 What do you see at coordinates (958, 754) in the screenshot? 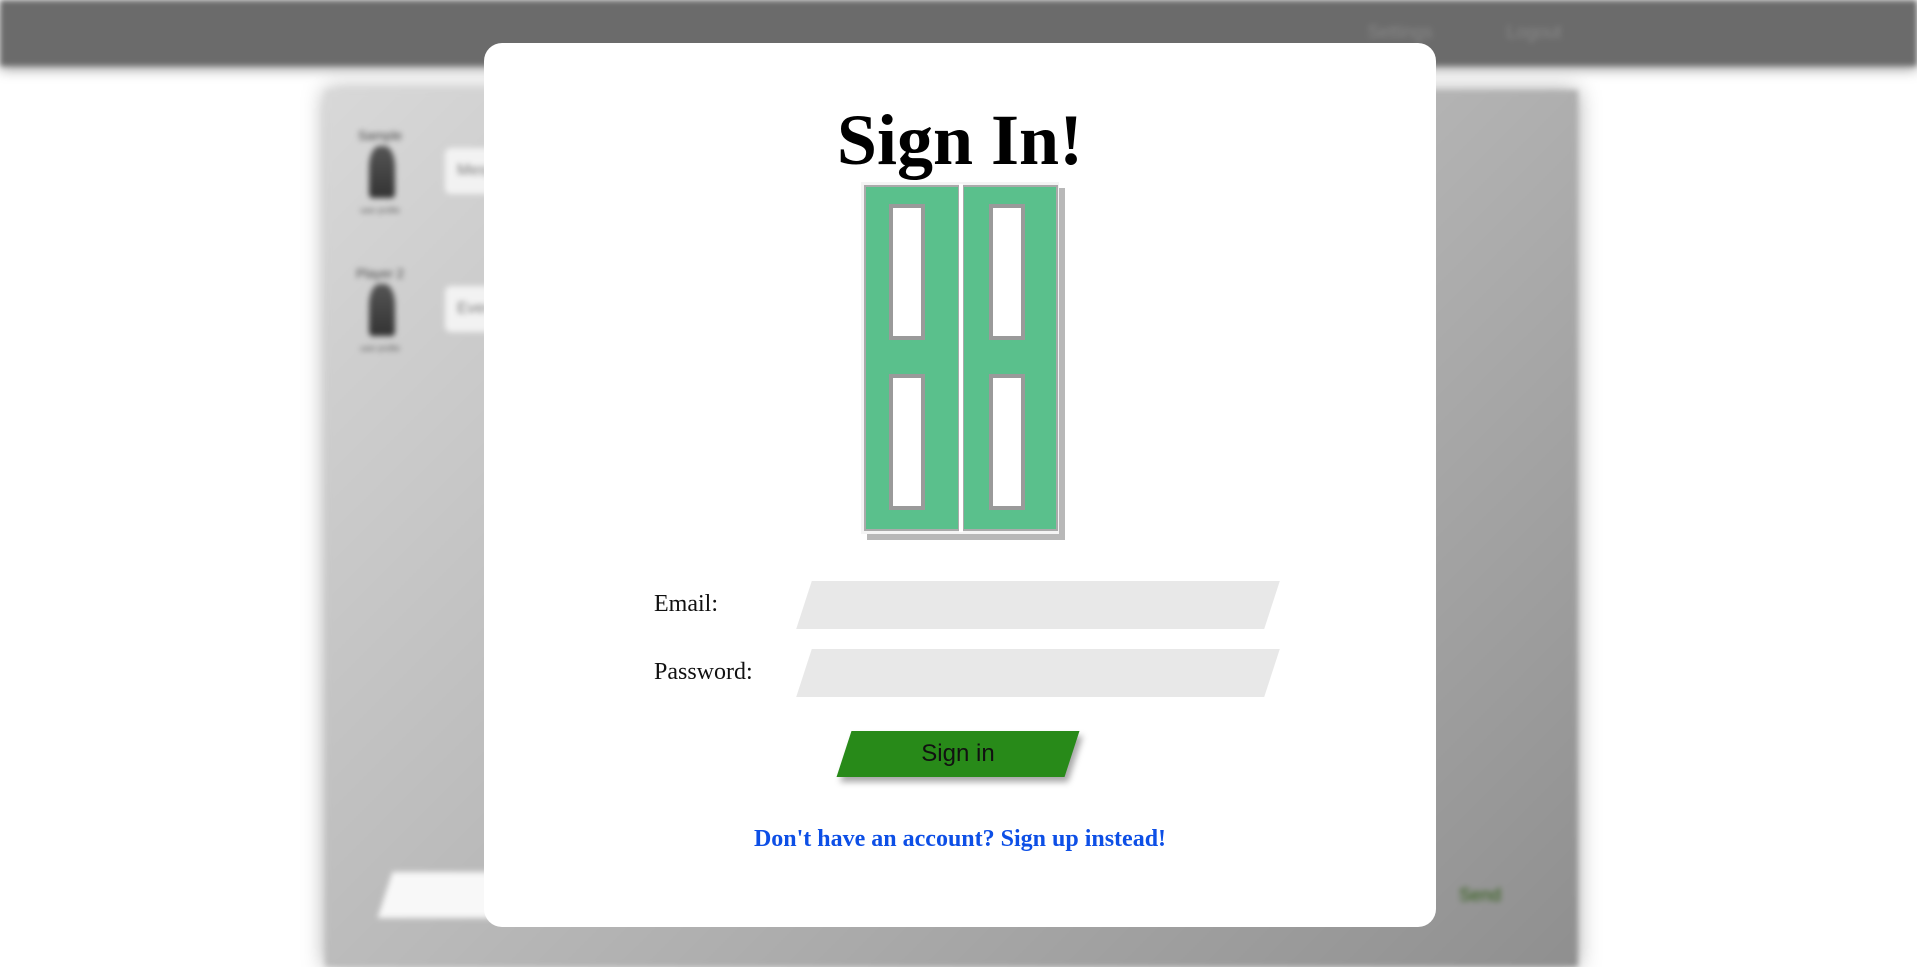
I see `sign-in-button: Sign in` at bounding box center [958, 754].